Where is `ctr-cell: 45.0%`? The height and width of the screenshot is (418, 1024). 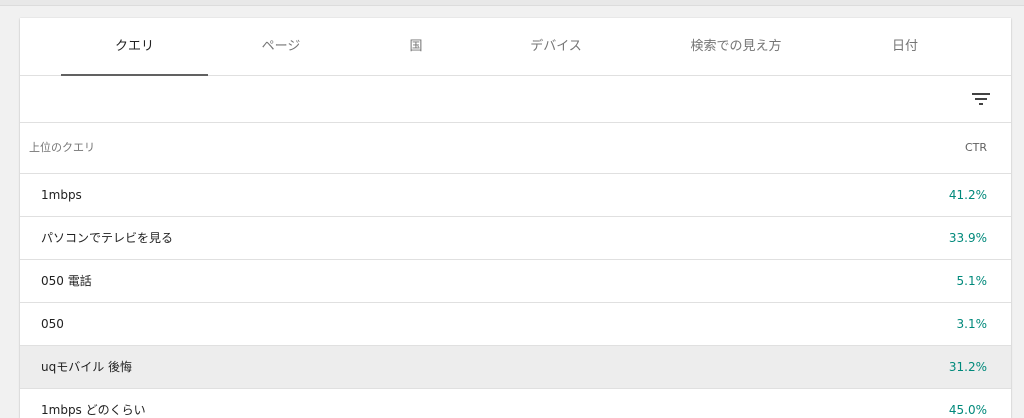 ctr-cell: 45.0% is located at coordinates (967, 410).